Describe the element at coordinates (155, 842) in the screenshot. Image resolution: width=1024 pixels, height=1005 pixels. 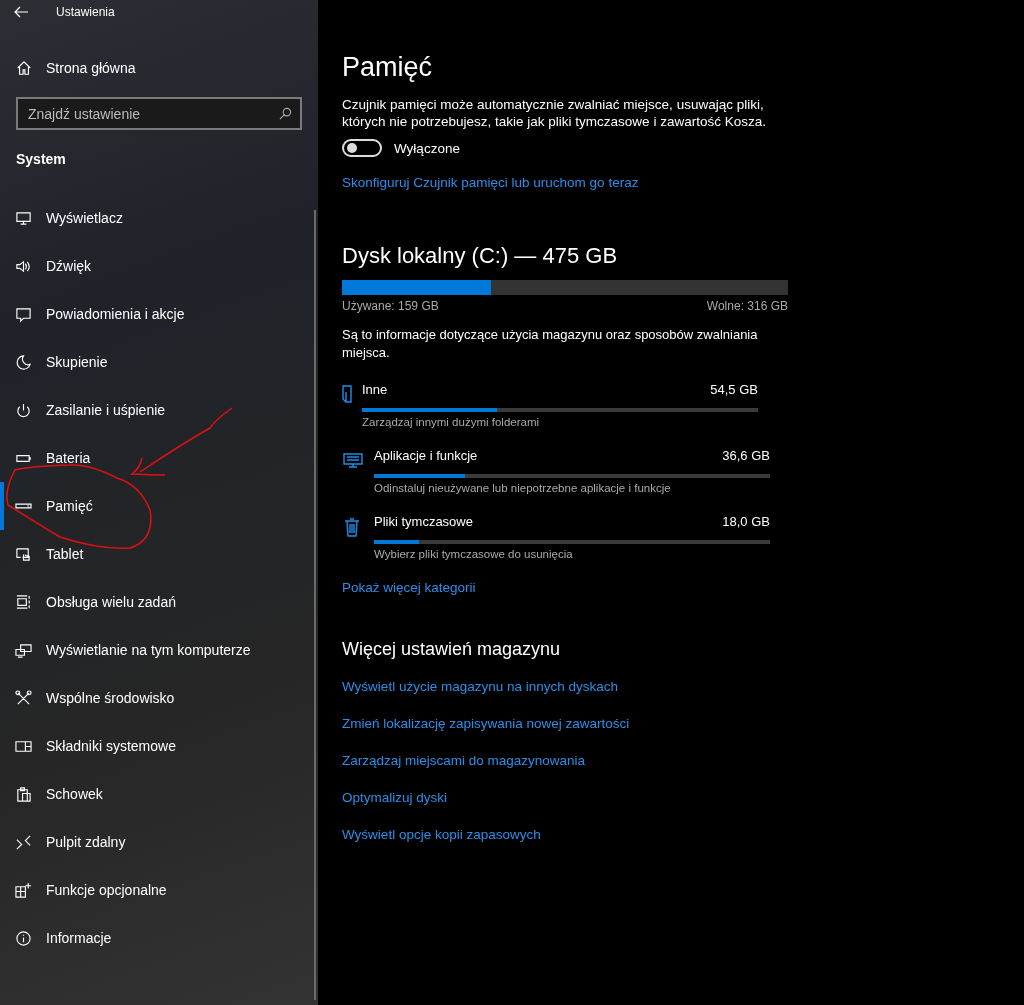
I see `sidebar-item: Pulpit zdalny` at that location.